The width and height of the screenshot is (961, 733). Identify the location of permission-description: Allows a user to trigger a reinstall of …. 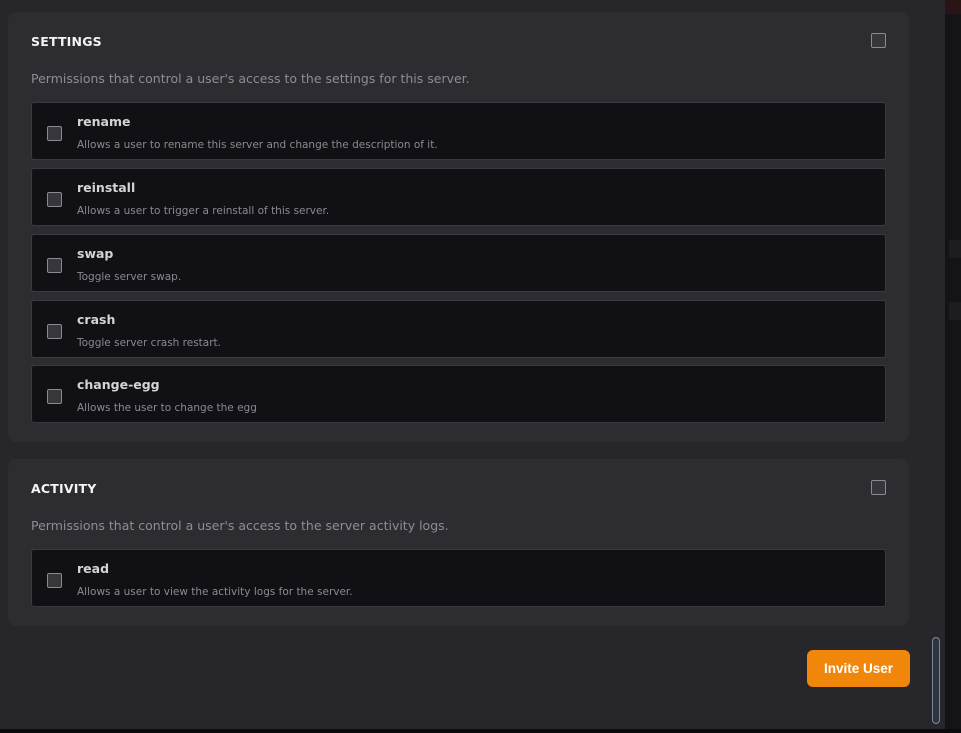
(203, 211).